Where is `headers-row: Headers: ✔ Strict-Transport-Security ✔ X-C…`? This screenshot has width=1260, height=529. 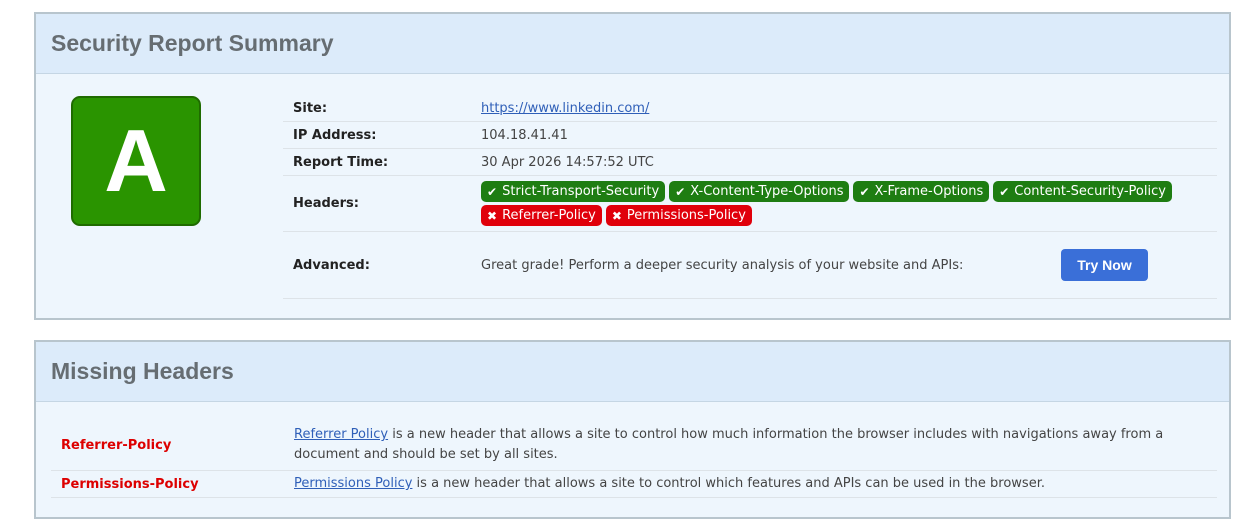
headers-row: Headers: ✔ Strict-Transport-Security ✔ X-C… is located at coordinates (750, 204).